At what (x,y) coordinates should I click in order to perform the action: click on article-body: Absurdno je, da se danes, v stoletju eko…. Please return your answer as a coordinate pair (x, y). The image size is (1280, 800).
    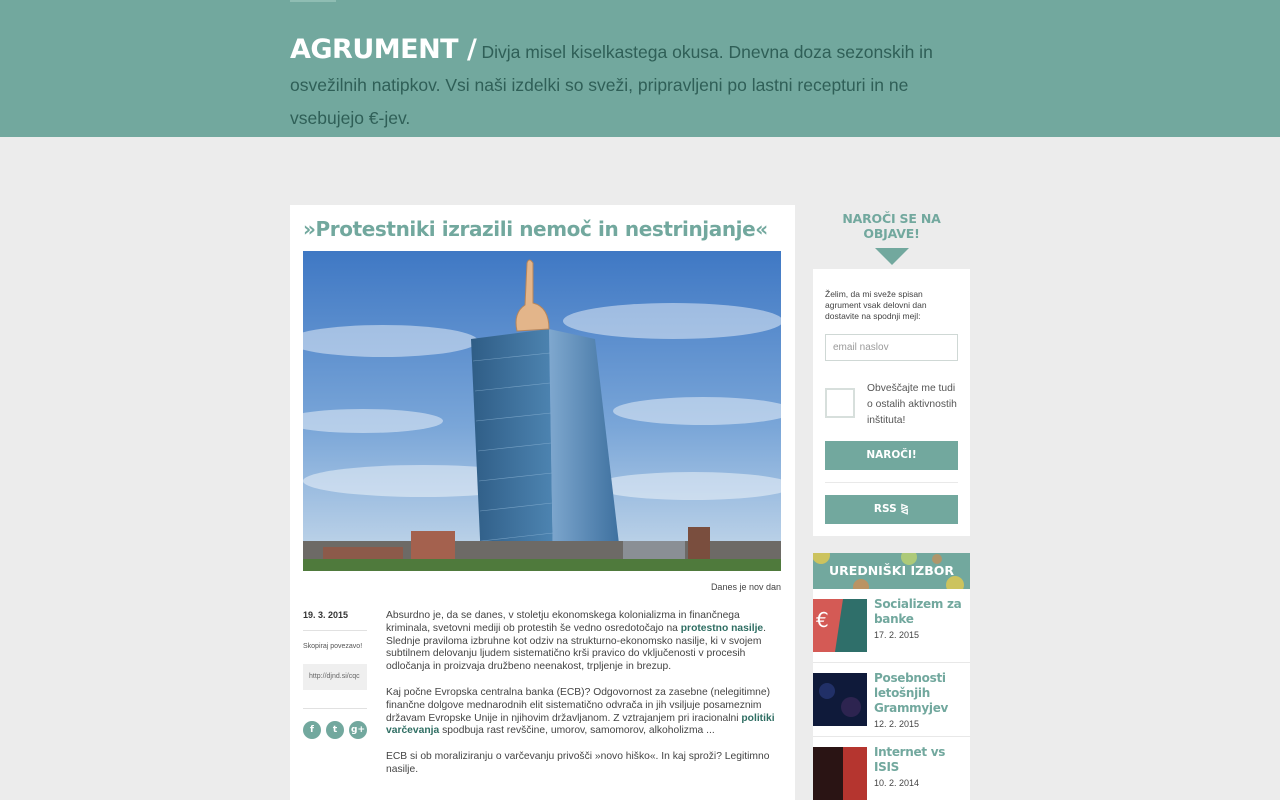
    Looking at the image, I should click on (584, 700).